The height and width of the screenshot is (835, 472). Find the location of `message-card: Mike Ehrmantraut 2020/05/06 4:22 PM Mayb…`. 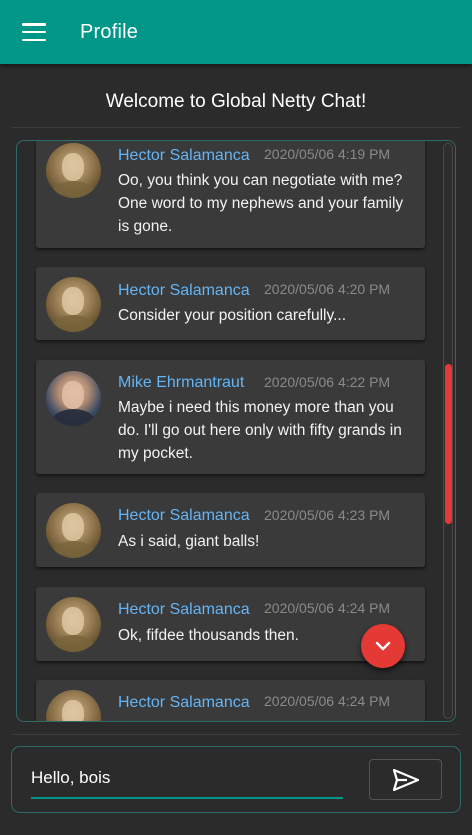

message-card: Mike Ehrmantraut 2020/05/06 4:22 PM Mayb… is located at coordinates (230, 417).